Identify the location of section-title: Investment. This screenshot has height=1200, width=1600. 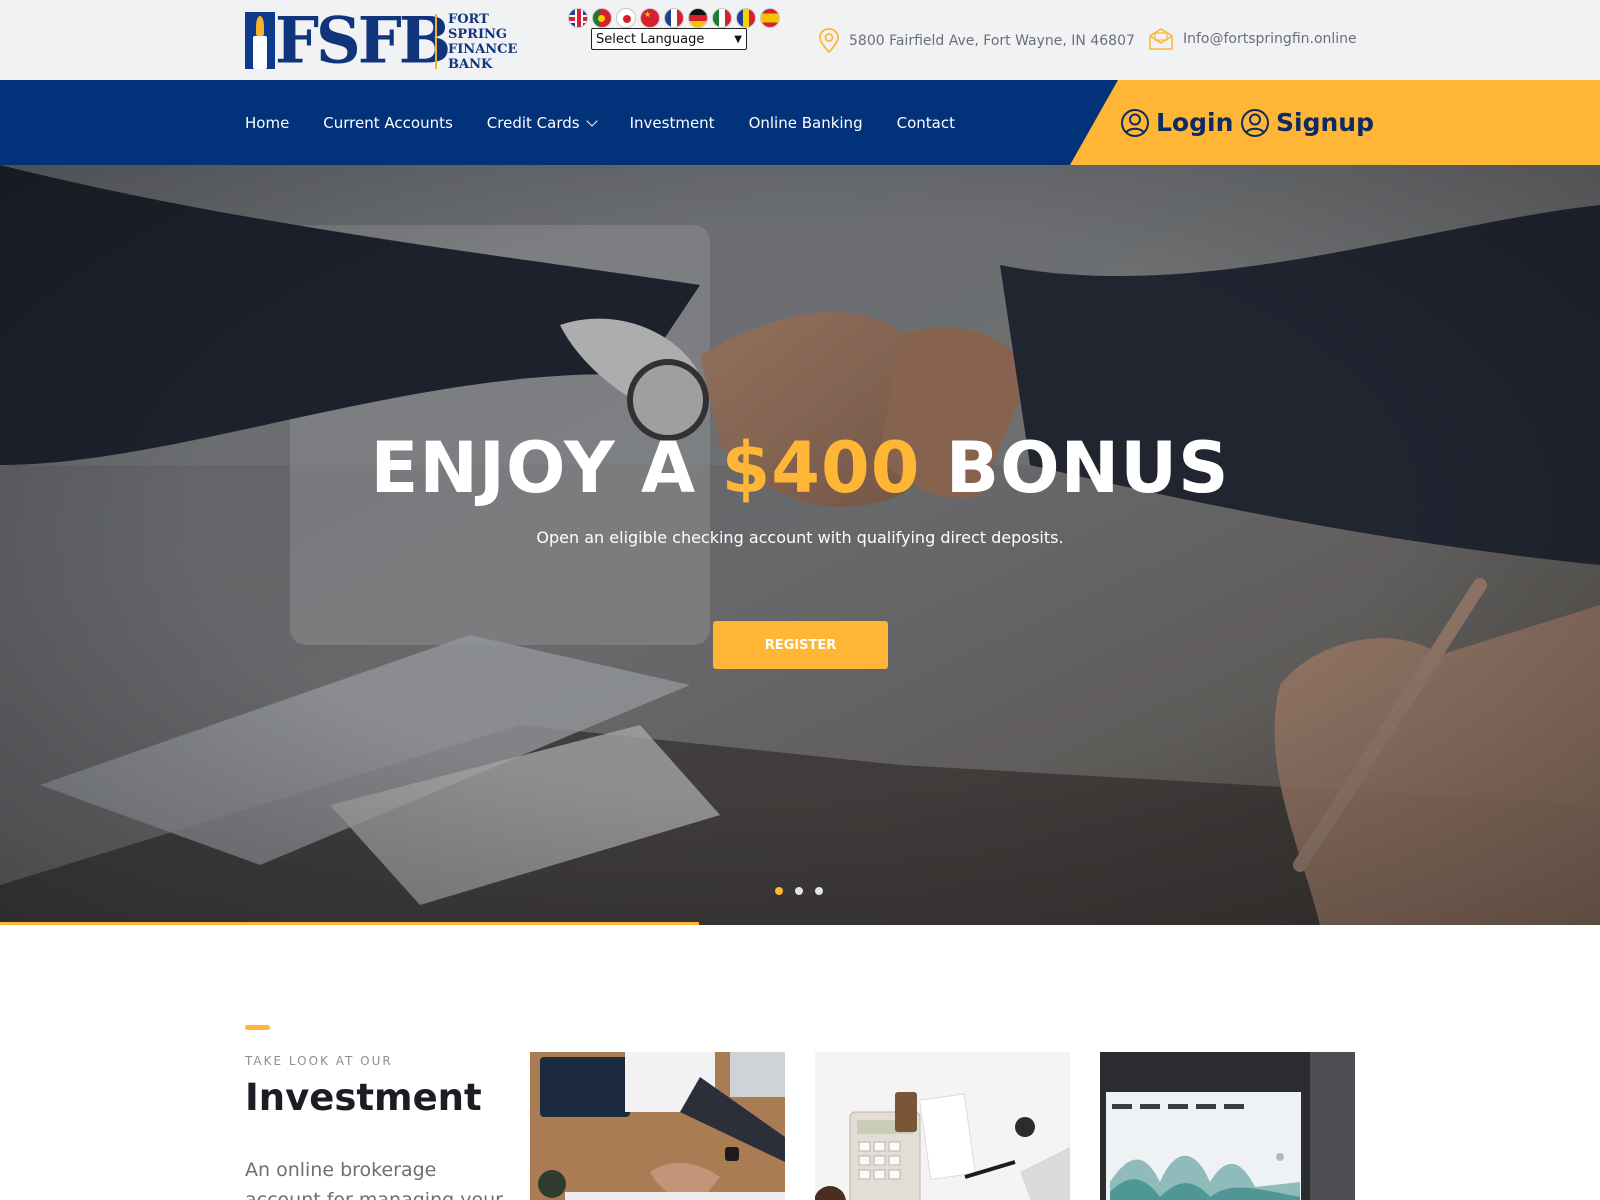
(363, 1097).